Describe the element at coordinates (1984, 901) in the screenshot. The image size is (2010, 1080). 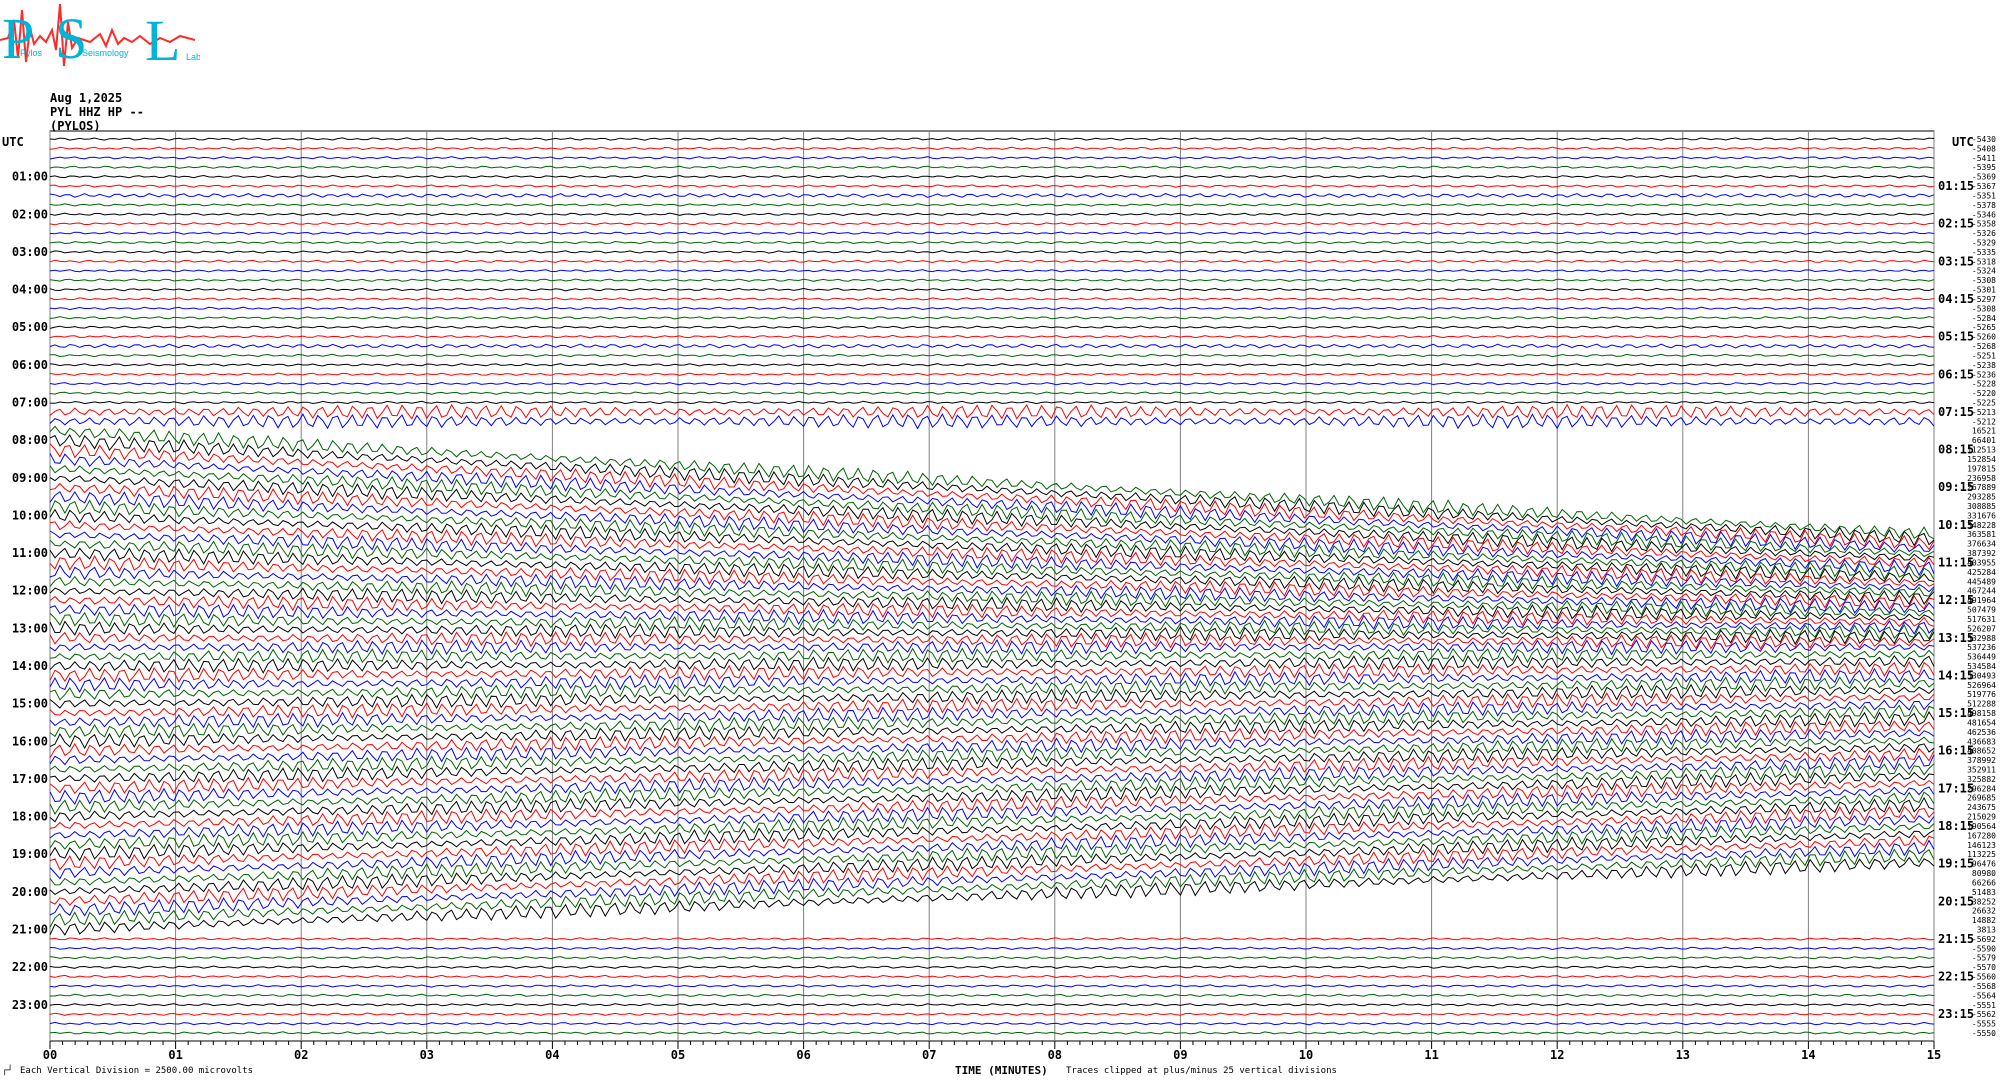
I see `trace-offset-label: 38252` at that location.